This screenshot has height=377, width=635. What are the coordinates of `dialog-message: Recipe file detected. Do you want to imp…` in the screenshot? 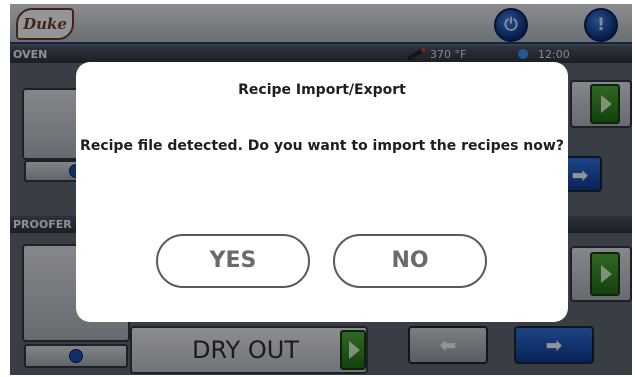 It's located at (322, 146).